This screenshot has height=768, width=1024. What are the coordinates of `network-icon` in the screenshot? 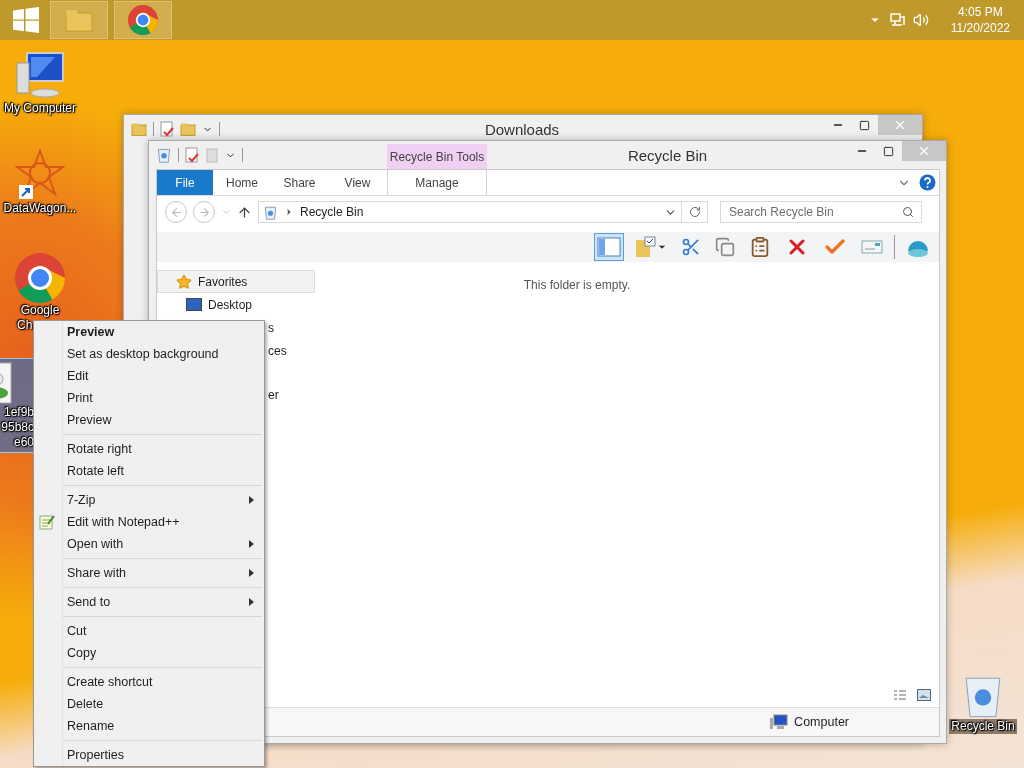 It's located at (896, 20).